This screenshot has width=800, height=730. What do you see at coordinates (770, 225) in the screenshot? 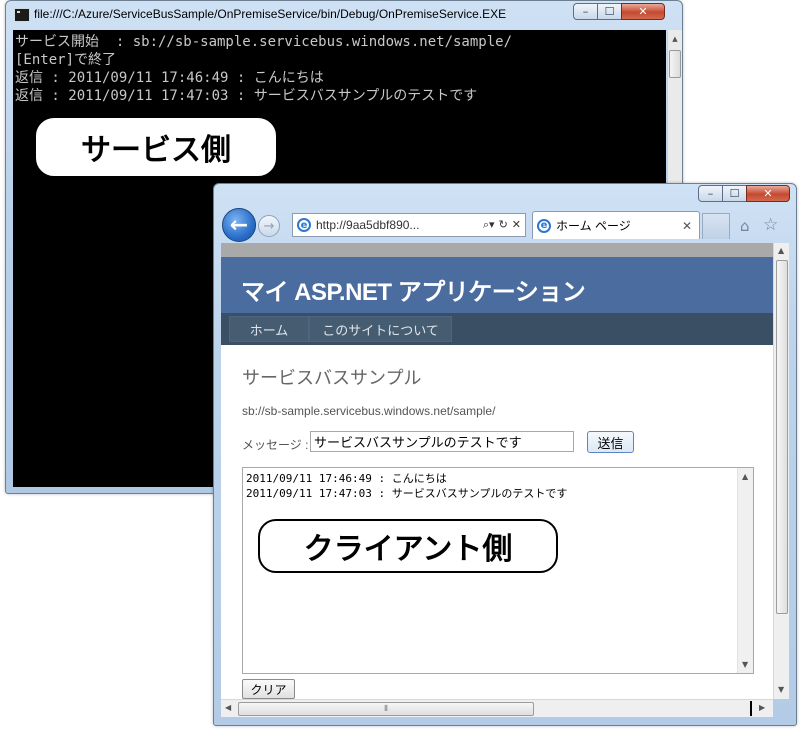
I see `favorites-icon: ☆` at bounding box center [770, 225].